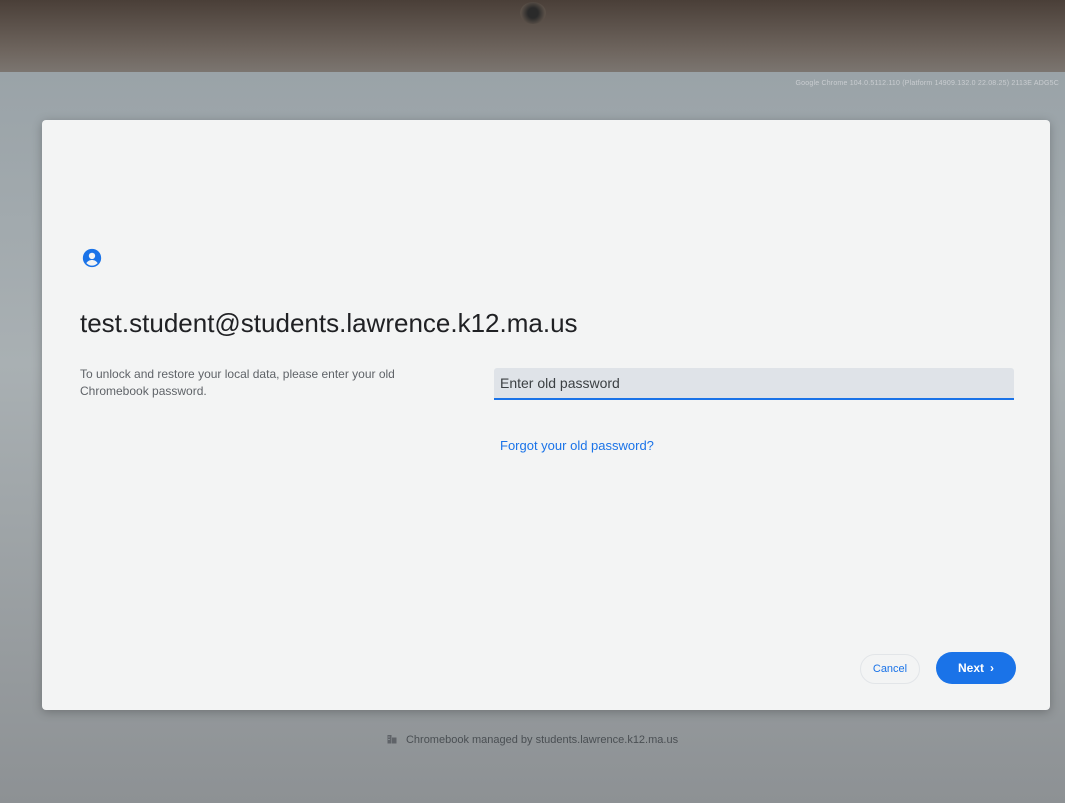 This screenshot has width=1065, height=803. I want to click on laptop-bezel, so click(532, 36).